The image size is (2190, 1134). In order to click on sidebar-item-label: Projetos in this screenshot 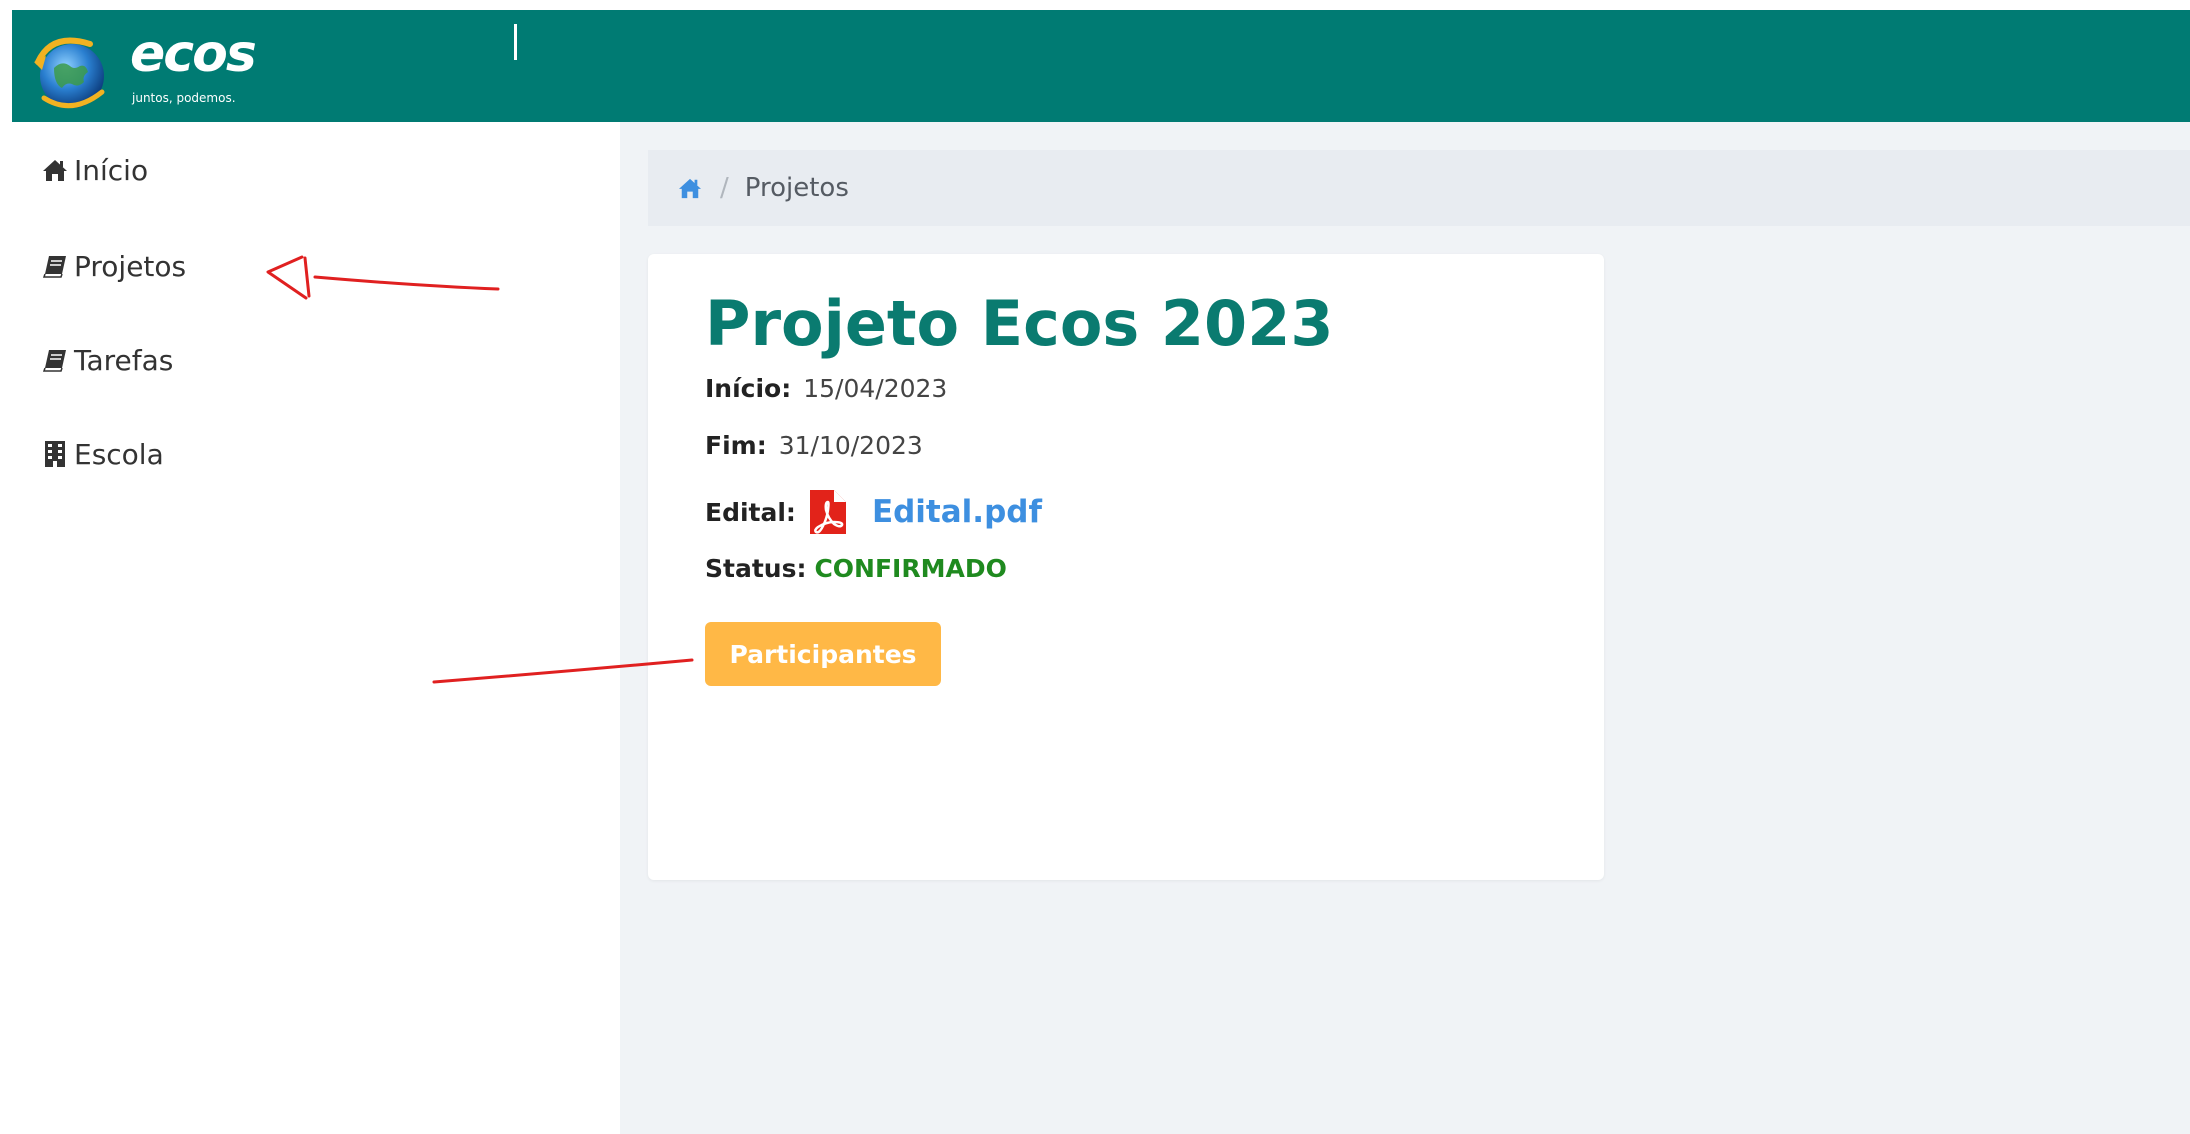, I will do `click(130, 266)`.